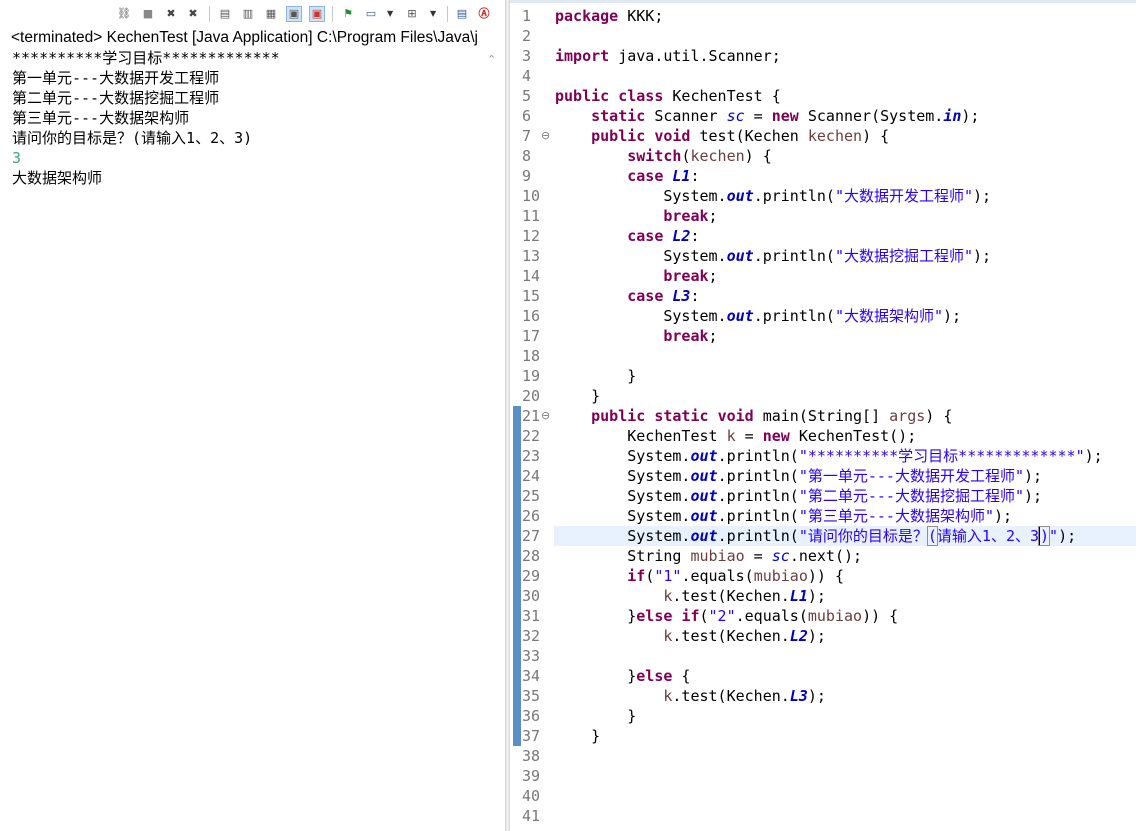 The width and height of the screenshot is (1136, 831). What do you see at coordinates (668, 96) in the screenshot?
I see `code-text: public class KechenTest {` at bounding box center [668, 96].